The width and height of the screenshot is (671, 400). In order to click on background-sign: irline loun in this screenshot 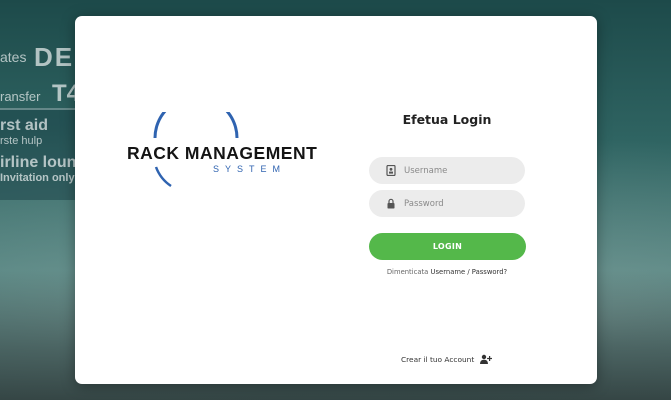, I will do `click(38, 162)`.